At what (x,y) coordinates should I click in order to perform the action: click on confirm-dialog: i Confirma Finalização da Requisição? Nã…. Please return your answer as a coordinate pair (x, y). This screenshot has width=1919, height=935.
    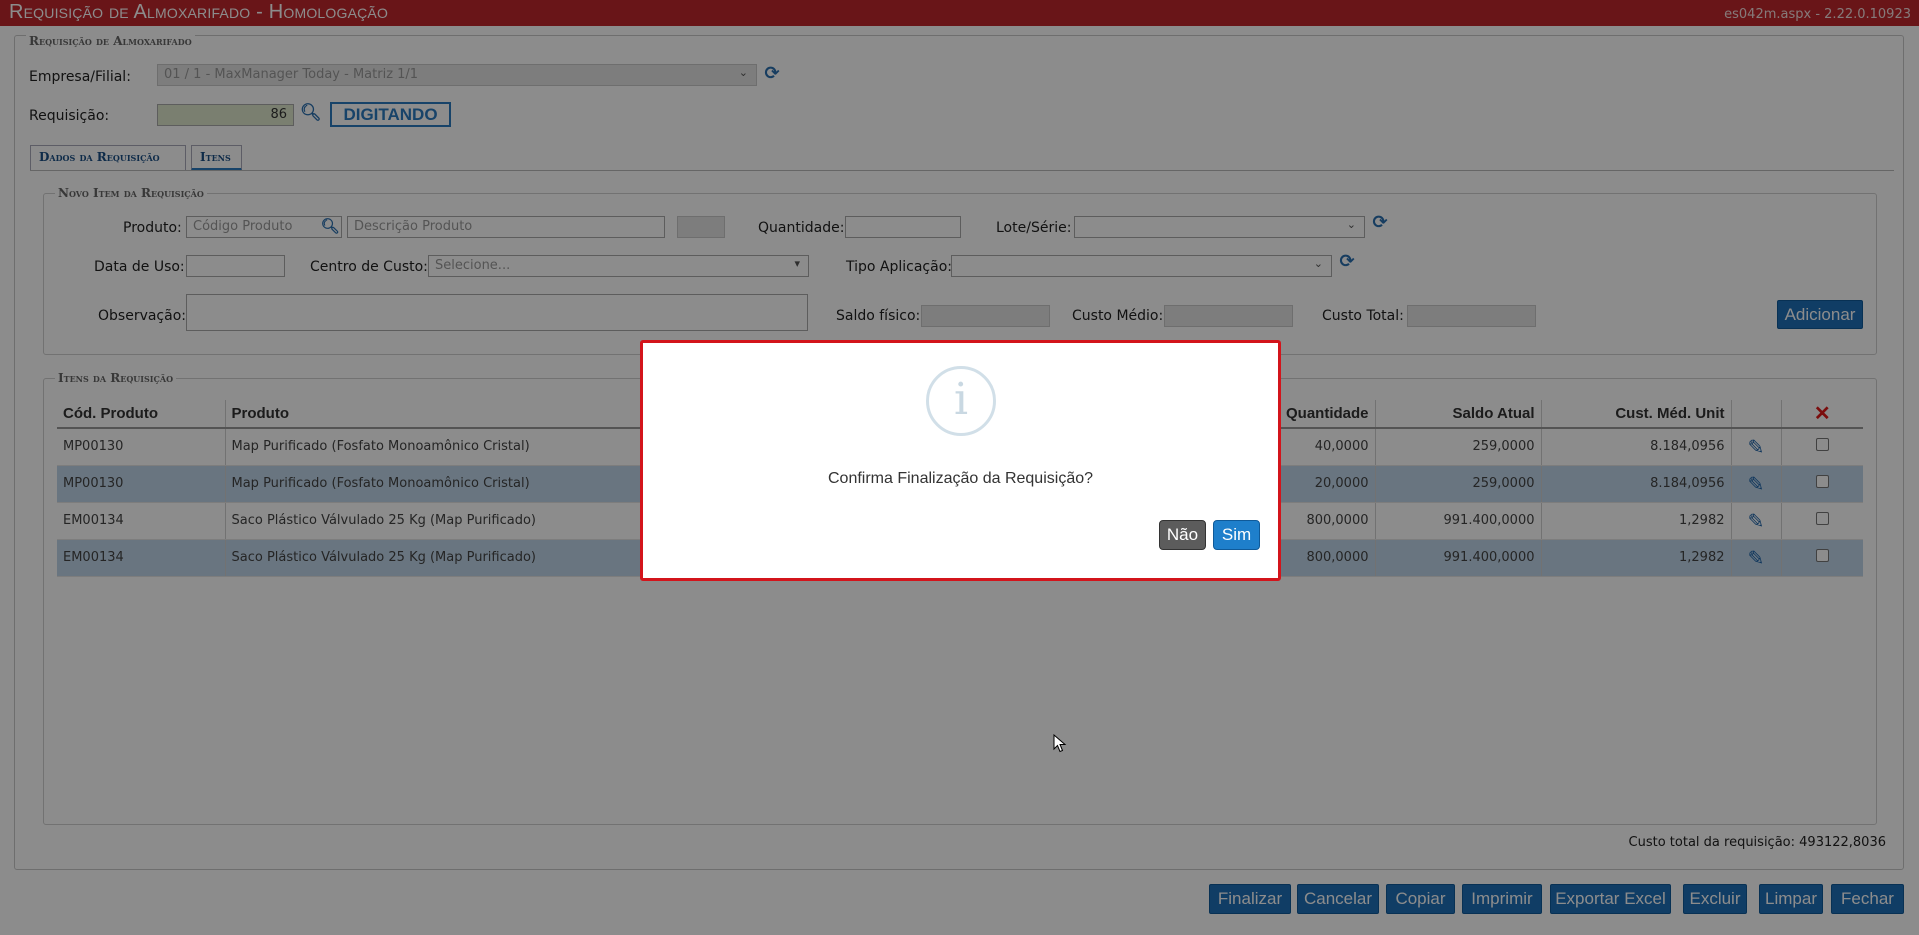
    Looking at the image, I should click on (960, 460).